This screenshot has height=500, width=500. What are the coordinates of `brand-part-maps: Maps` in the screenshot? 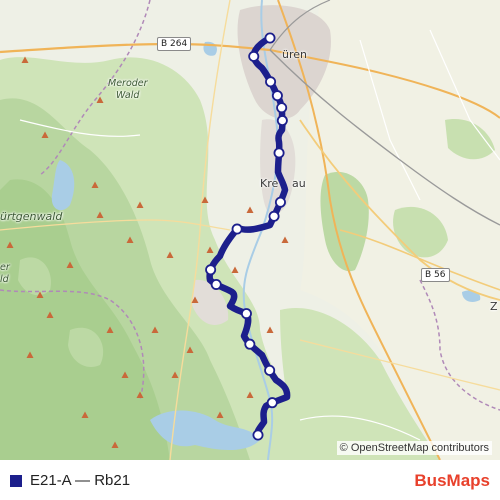 It's located at (468, 480).